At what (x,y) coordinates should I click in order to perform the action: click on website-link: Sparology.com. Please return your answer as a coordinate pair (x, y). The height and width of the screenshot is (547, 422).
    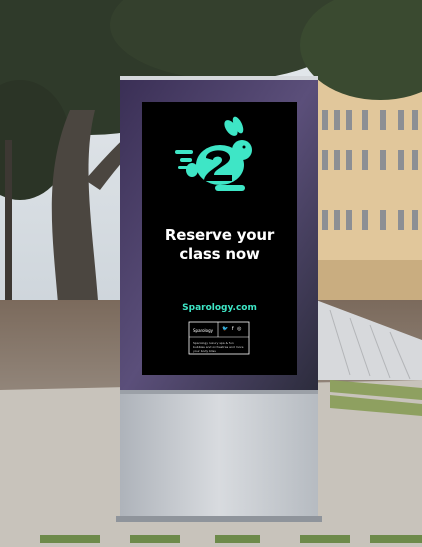
    Looking at the image, I should click on (219, 308).